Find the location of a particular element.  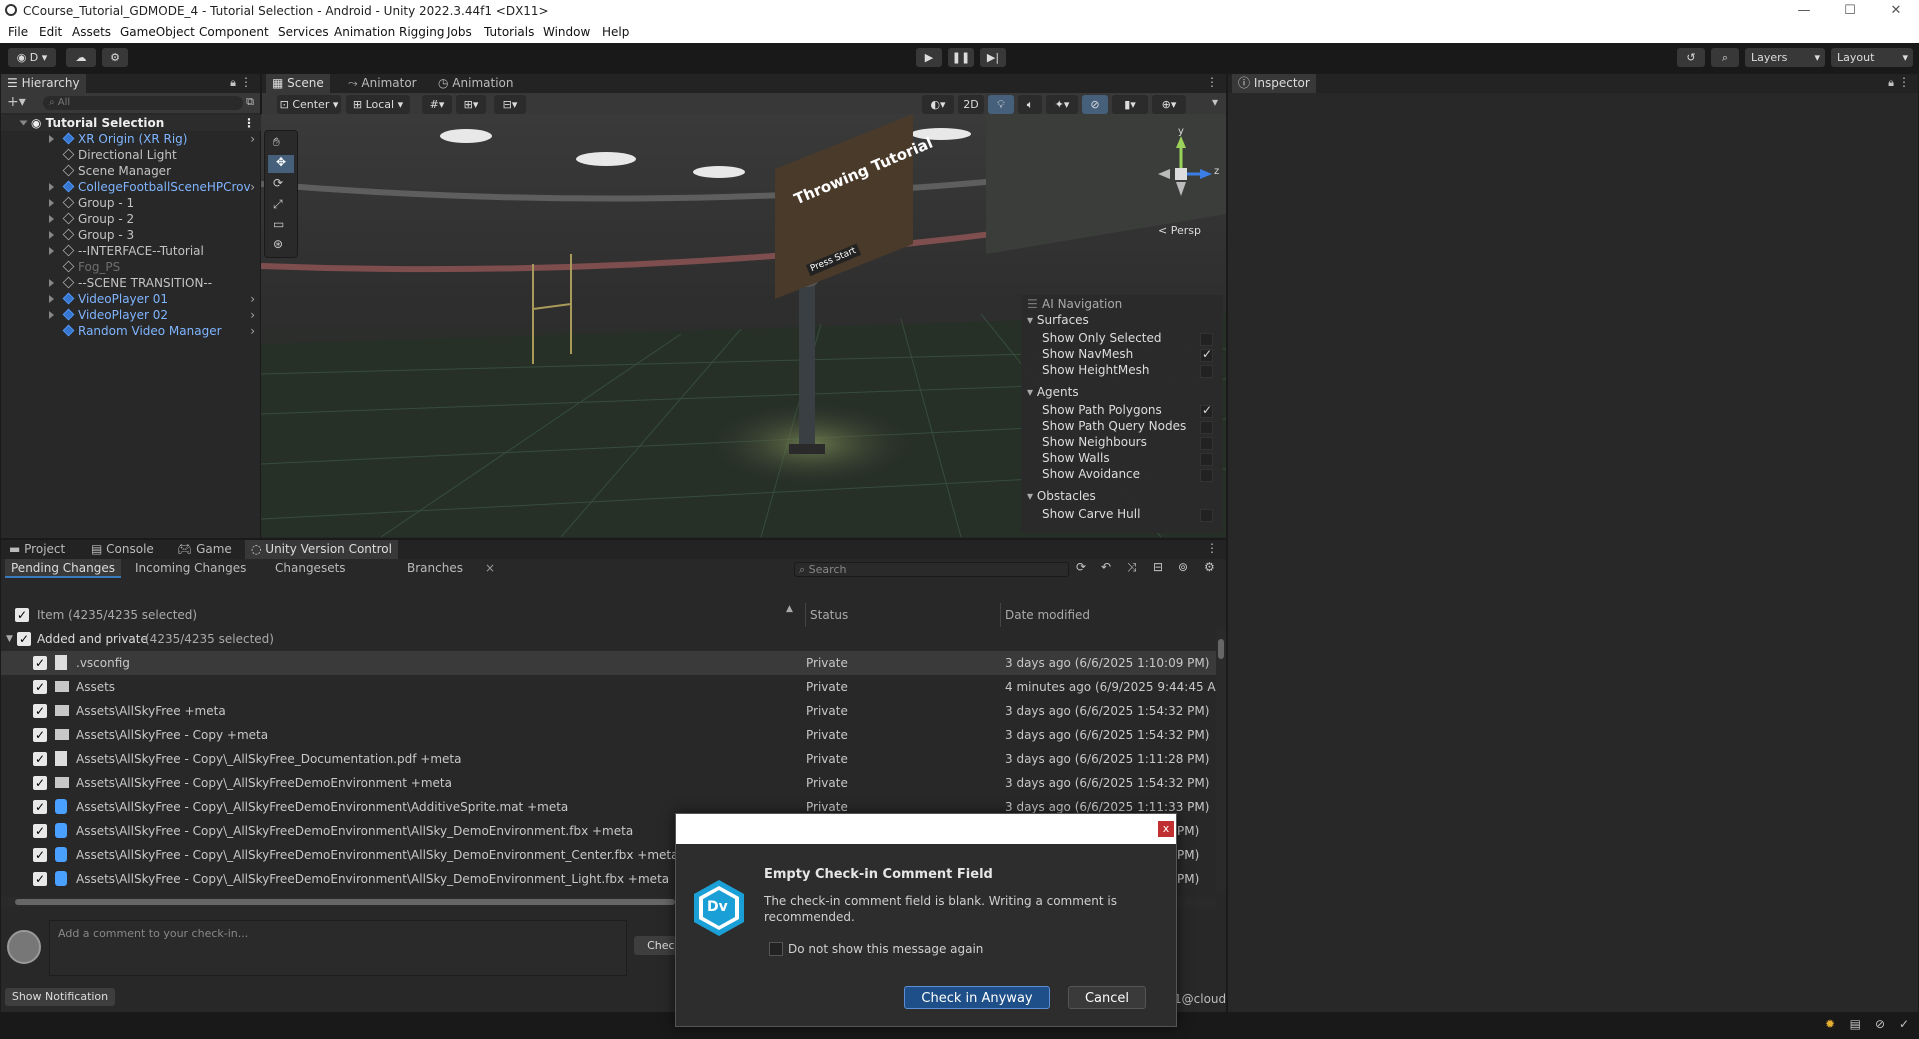

add-icon: +▾ is located at coordinates (16, 102).